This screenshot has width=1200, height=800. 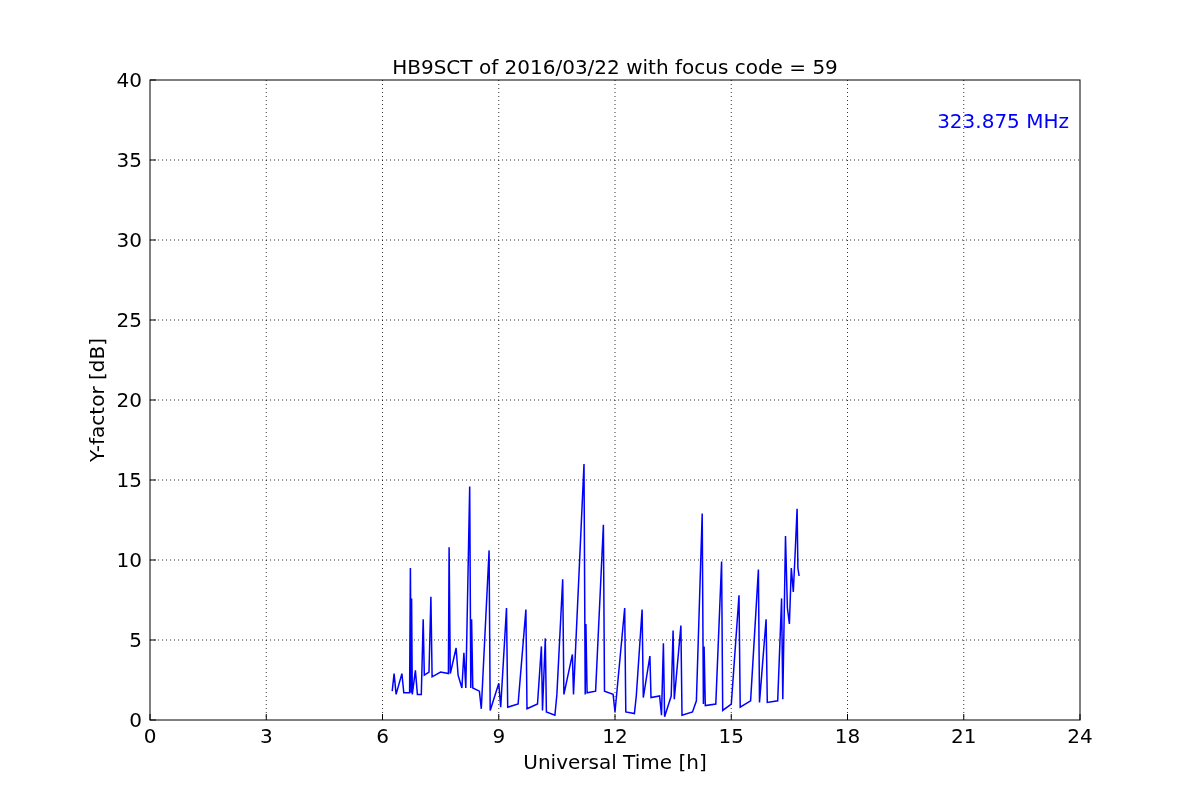 I want to click on y-tick-label: 40, so click(x=129, y=80).